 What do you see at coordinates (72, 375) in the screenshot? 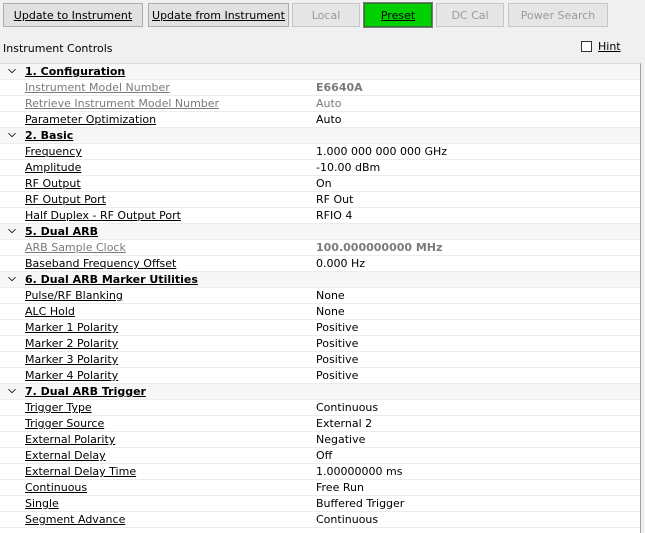
I see `property-name: Marker 4 Polarity` at bounding box center [72, 375].